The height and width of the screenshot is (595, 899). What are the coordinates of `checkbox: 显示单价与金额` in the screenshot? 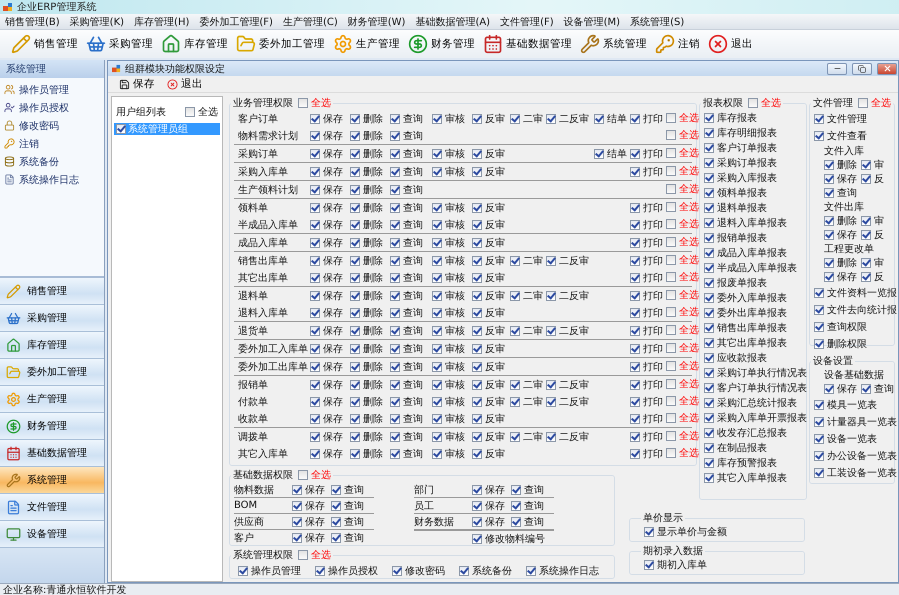 It's located at (685, 532).